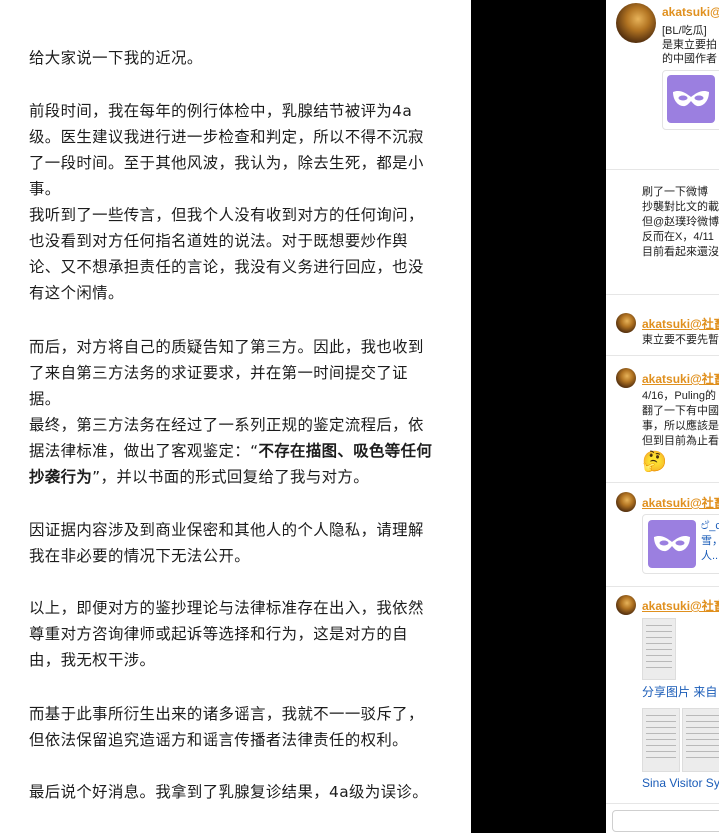  I want to click on reply-text: 東立要不要先暫, so click(680, 340).